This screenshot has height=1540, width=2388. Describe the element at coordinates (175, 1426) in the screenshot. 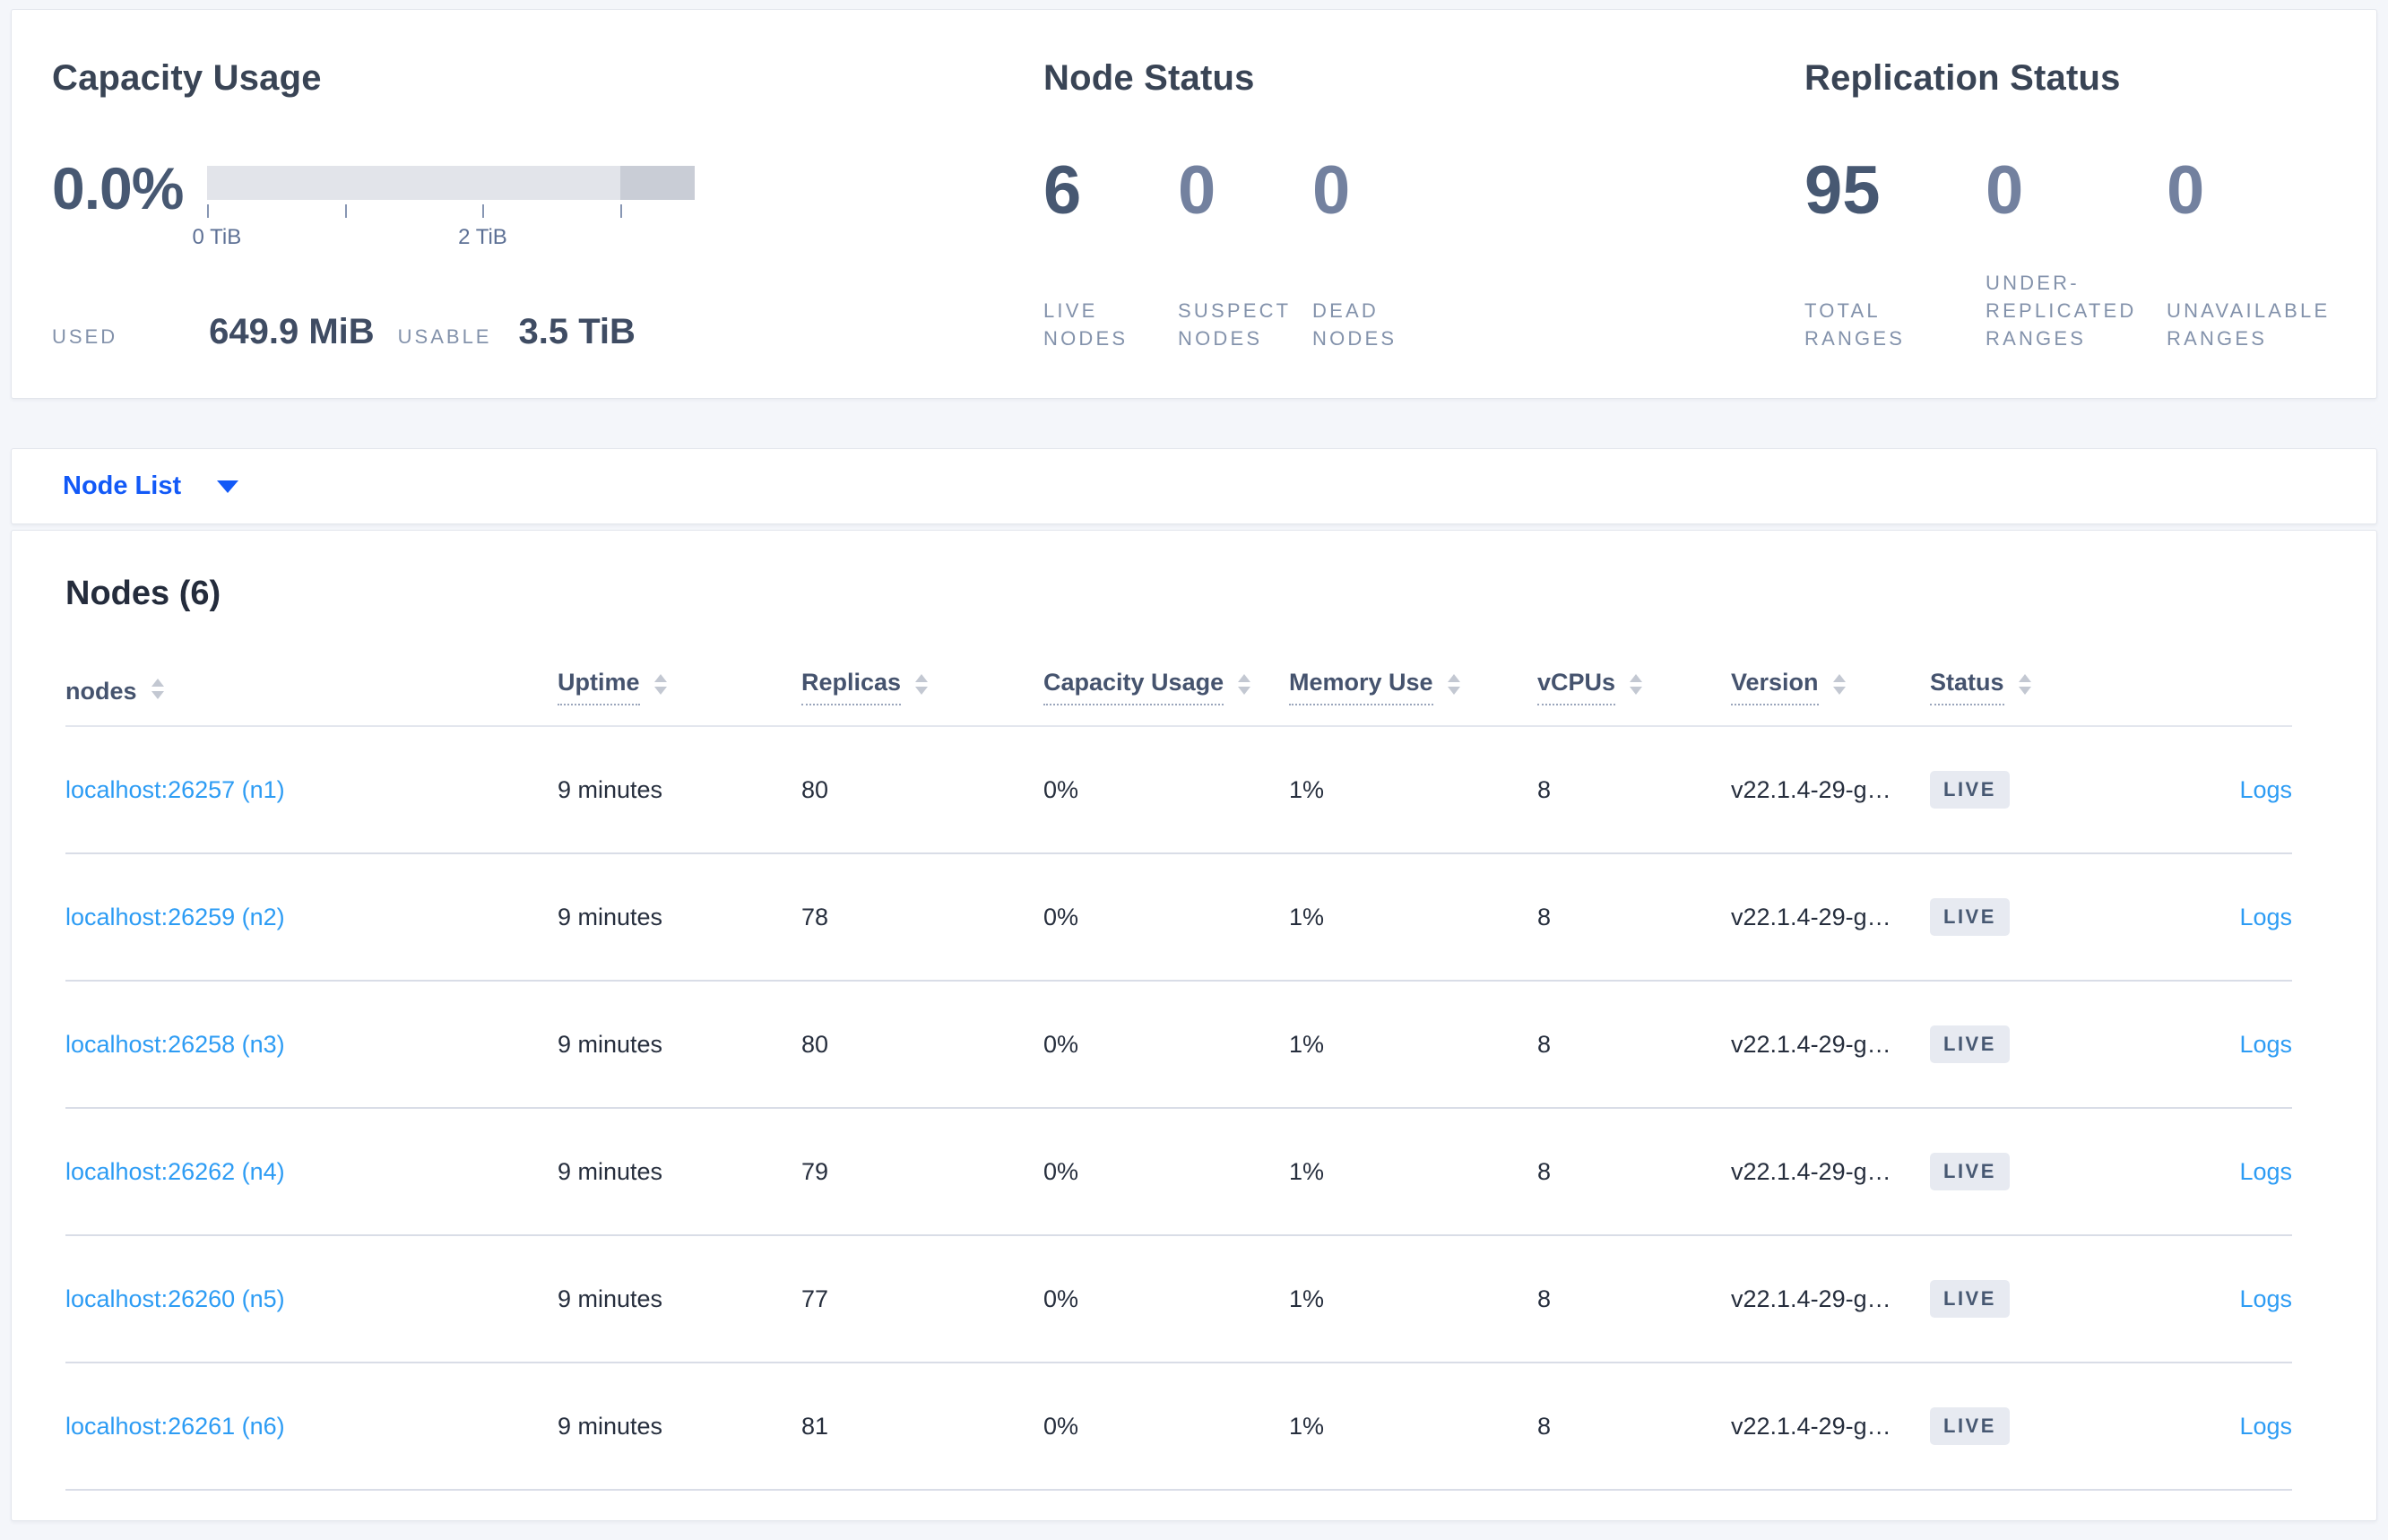

I see `node-link: localhost:26261 (n6)` at that location.